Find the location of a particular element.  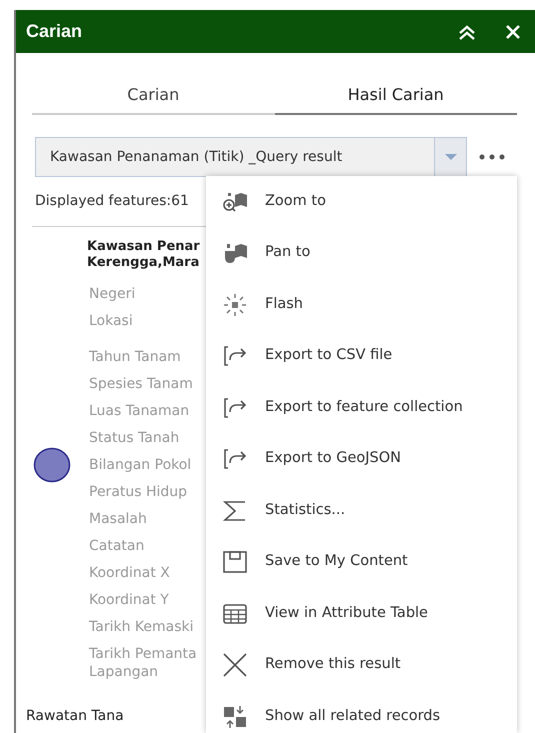

field-label: Tarikh Pemanta Lapangan is located at coordinates (143, 663).